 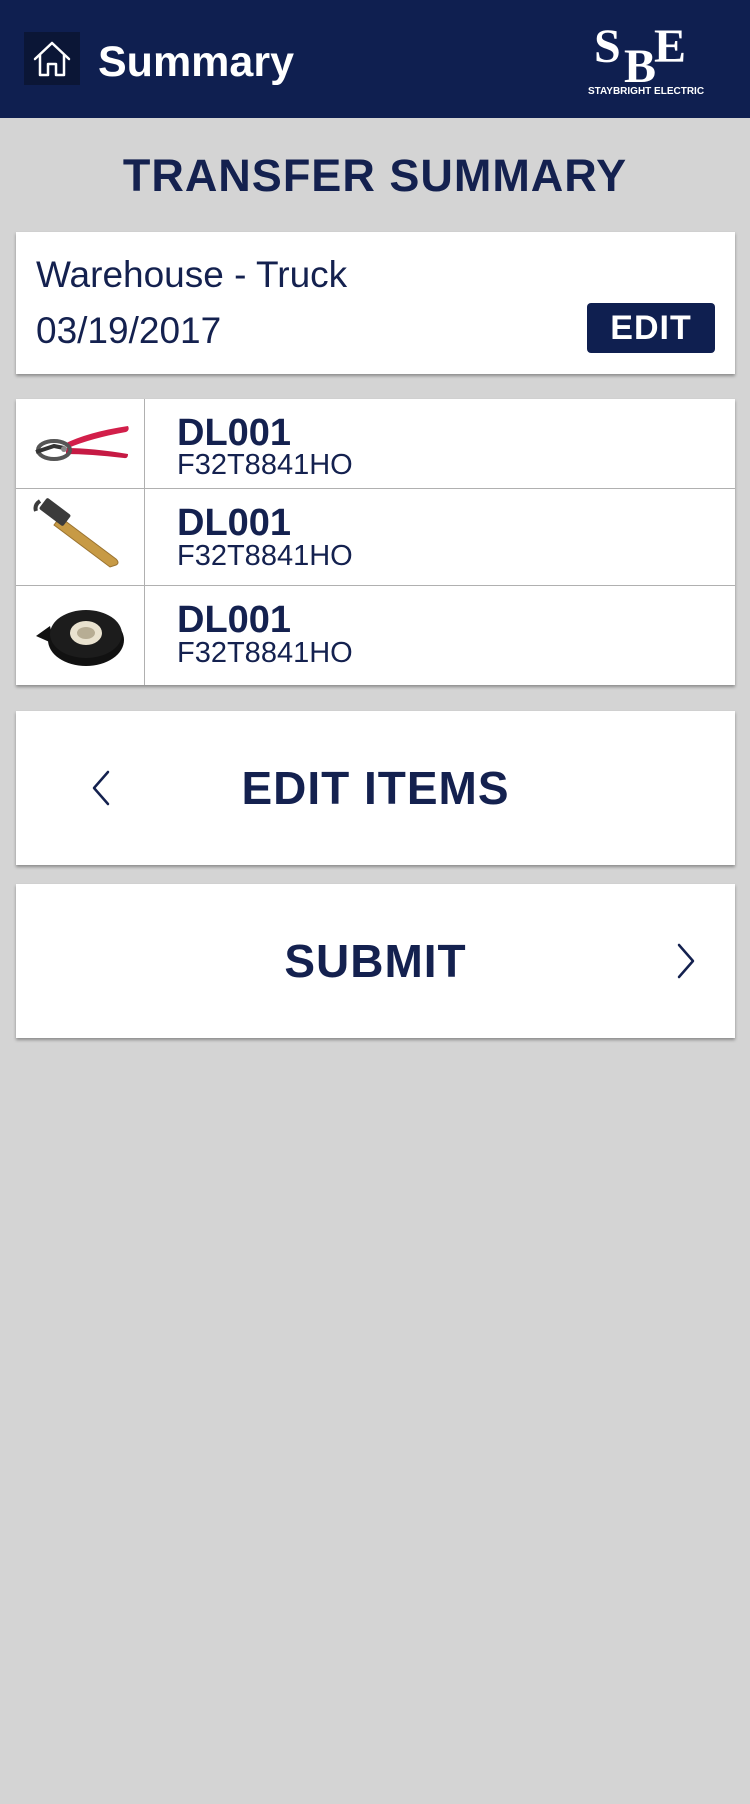 What do you see at coordinates (375, 175) in the screenshot?
I see `transfer-summary-heading: TRANSFER SUMMARY` at bounding box center [375, 175].